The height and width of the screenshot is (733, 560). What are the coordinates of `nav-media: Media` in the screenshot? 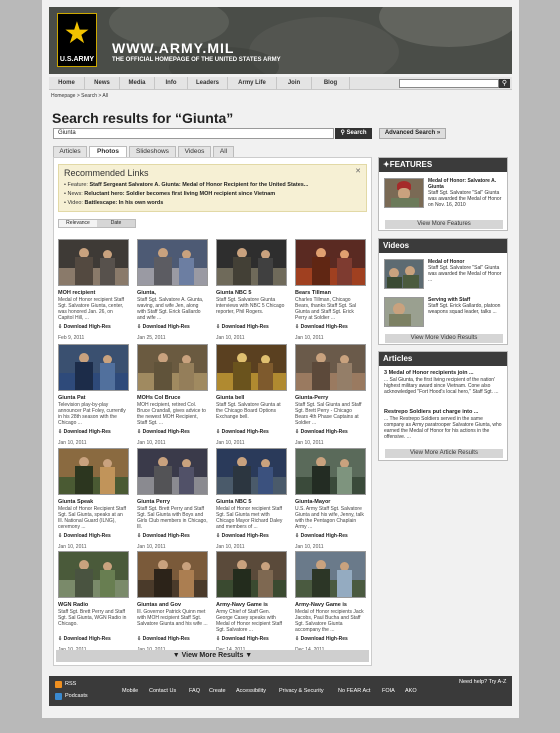 It's located at (137, 83).